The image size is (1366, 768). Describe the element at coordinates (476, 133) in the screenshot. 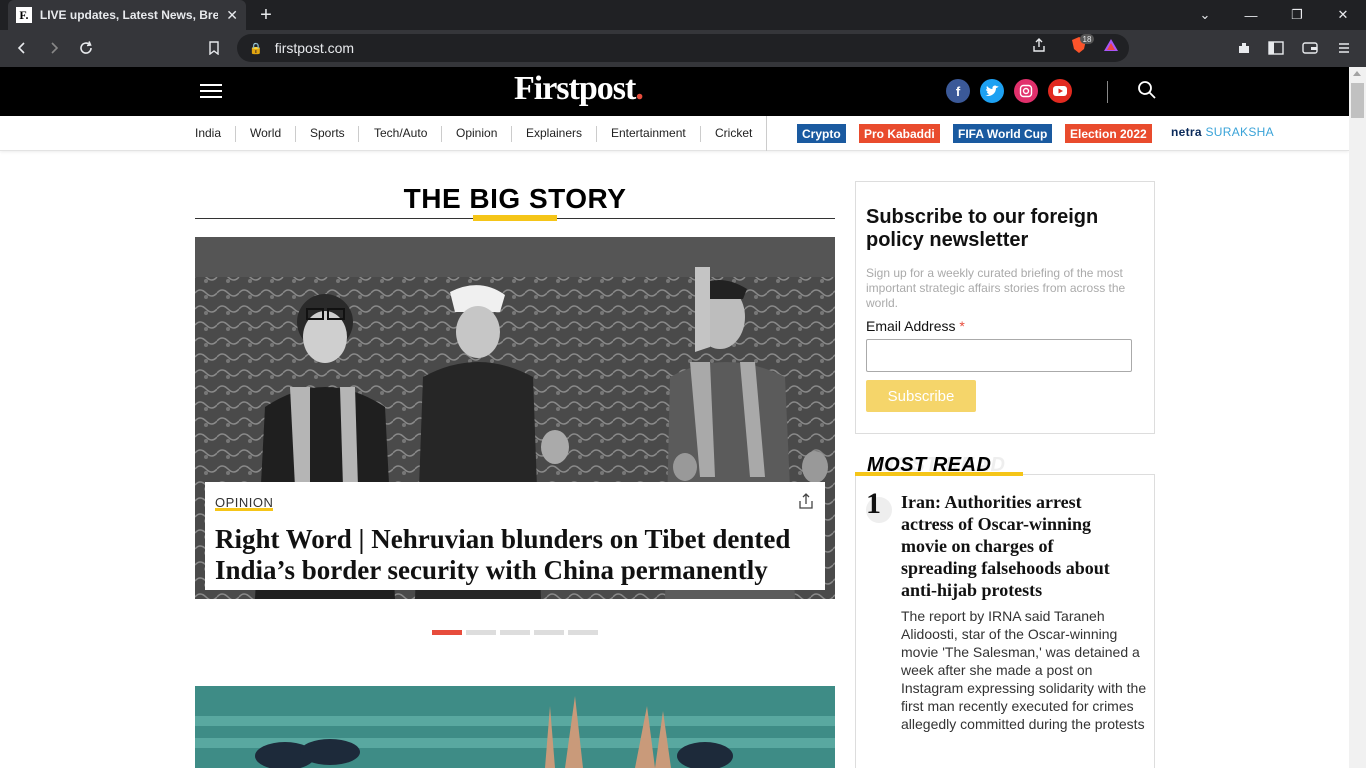

I see `nav-item-opinion: Opinion` at that location.